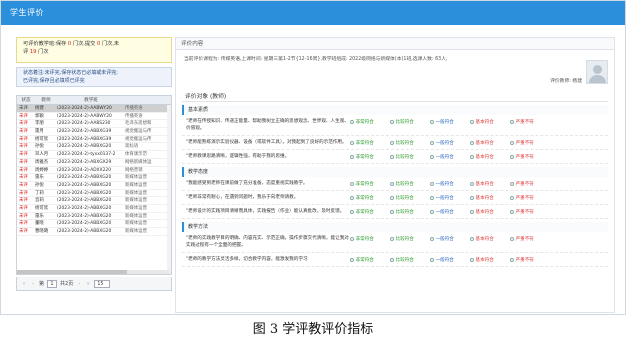  I want to click on next-page-button: ›, so click(79, 284).